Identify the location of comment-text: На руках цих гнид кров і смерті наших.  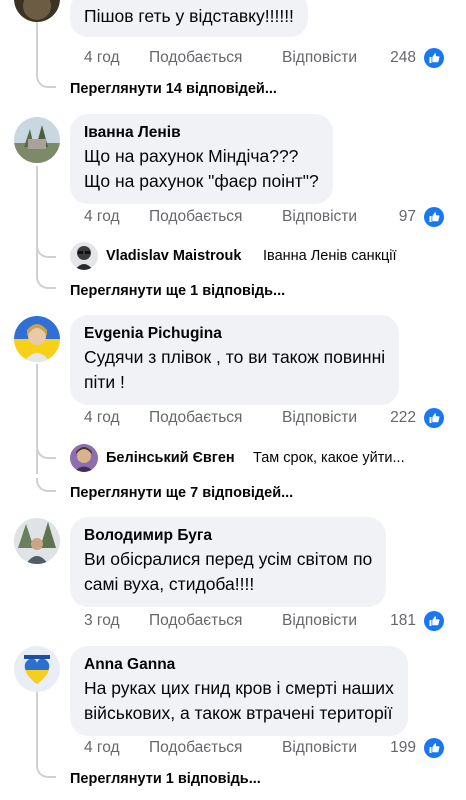
(239, 688).